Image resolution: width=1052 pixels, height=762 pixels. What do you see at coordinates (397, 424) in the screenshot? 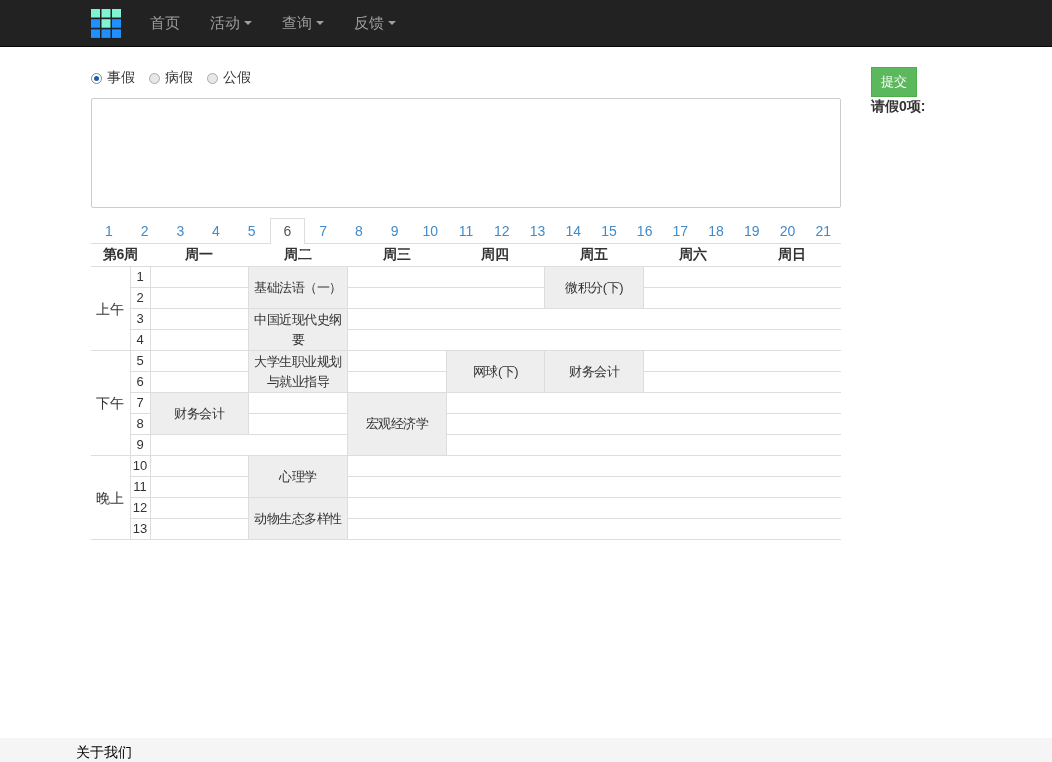
I see `course-cell: 宏观经济学` at bounding box center [397, 424].